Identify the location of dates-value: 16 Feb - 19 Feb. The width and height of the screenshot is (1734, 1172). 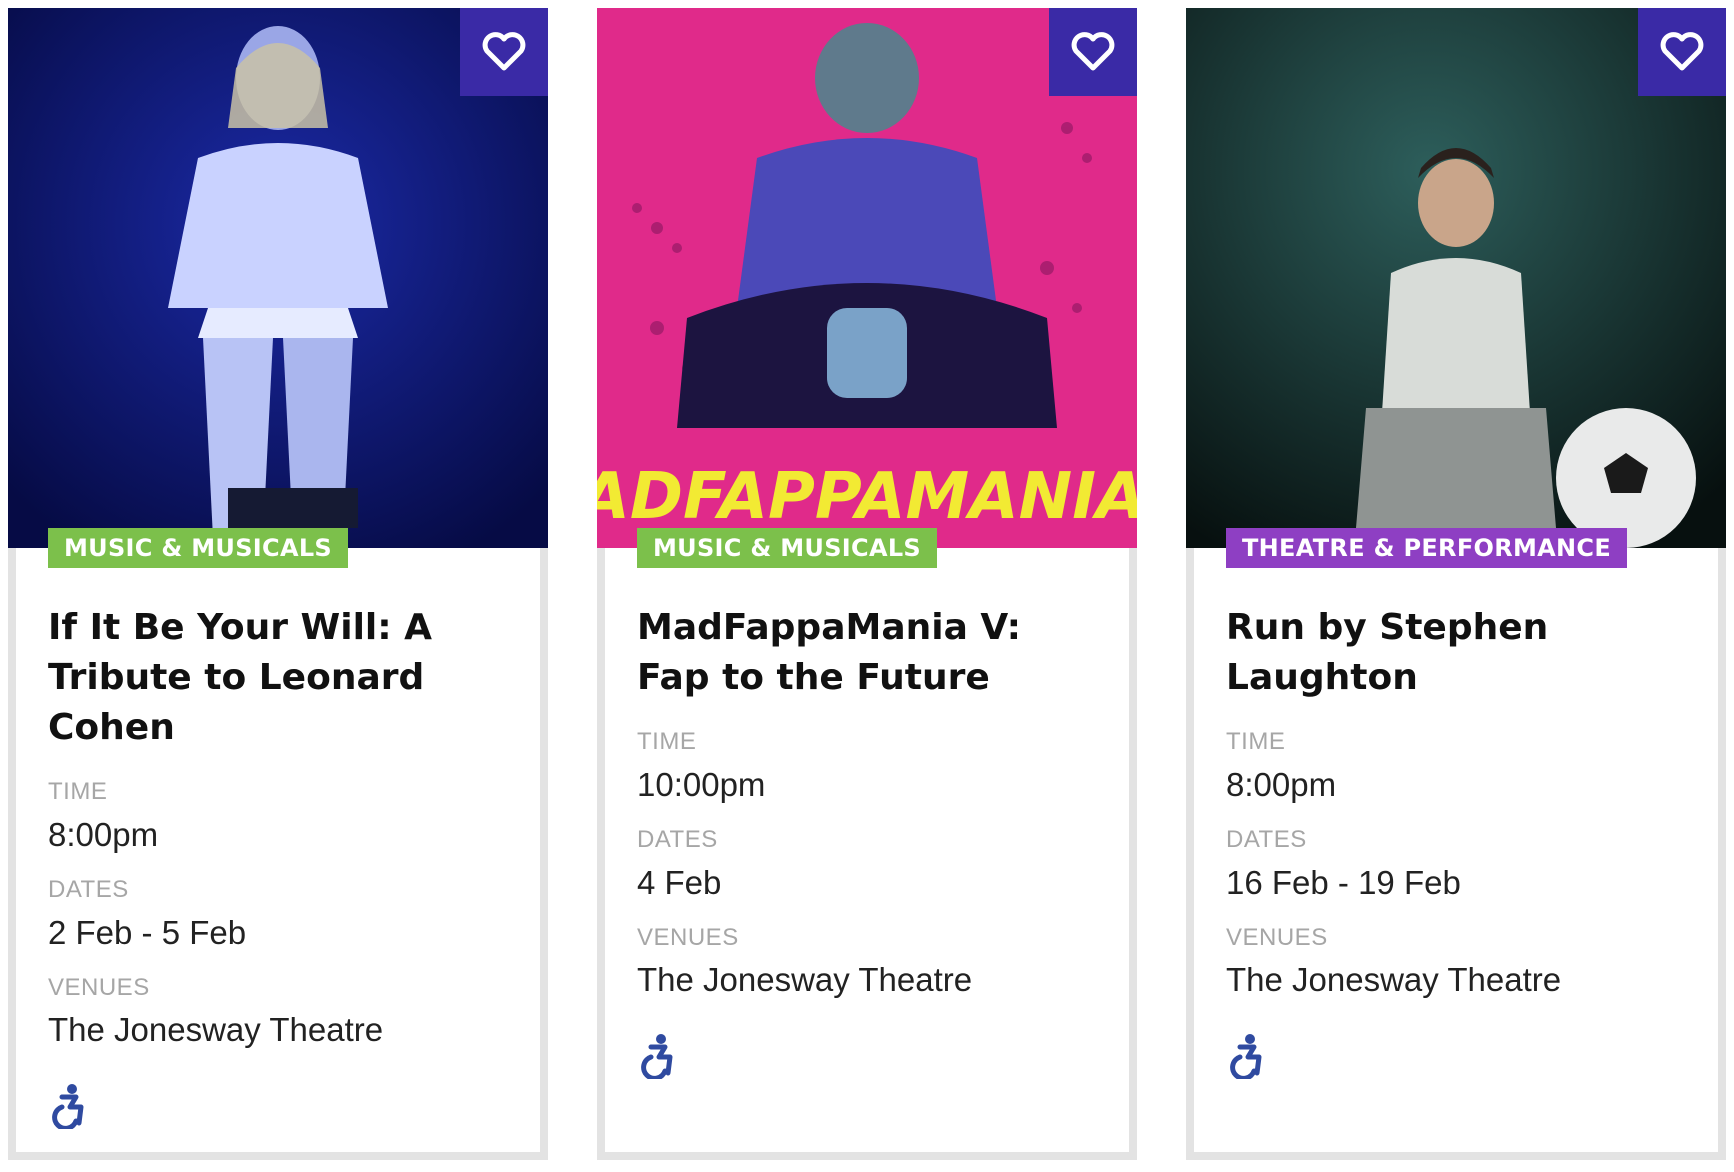
(1343, 882).